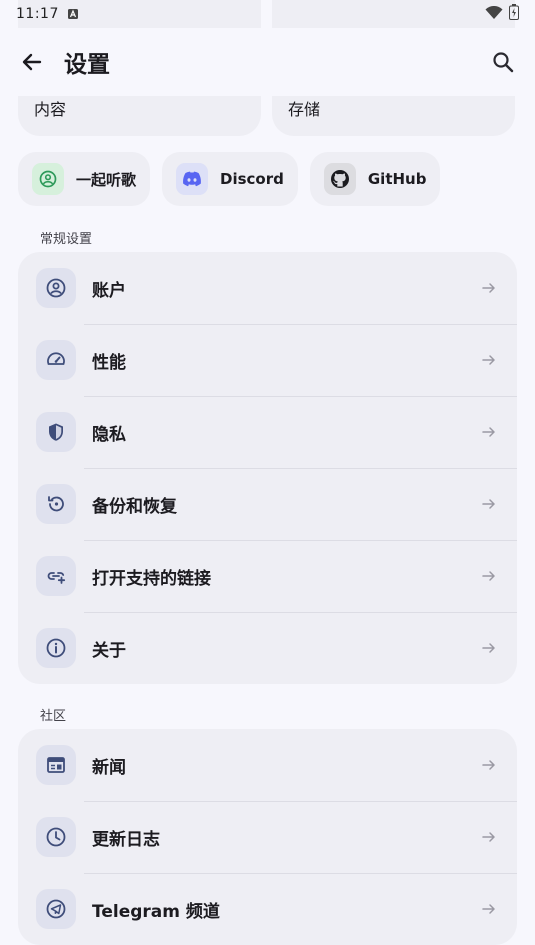 This screenshot has height=945, width=535. I want to click on link-chips: 一起听歌 Discord GitHub, so click(229, 179).